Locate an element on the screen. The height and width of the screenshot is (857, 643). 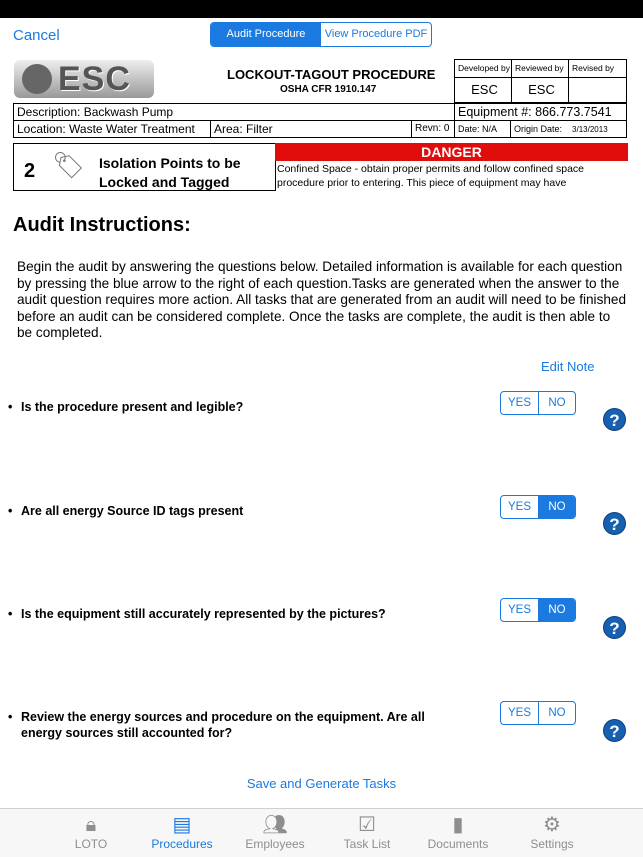
origin-date: Origin Date: 3/13/2013 is located at coordinates (568, 129).